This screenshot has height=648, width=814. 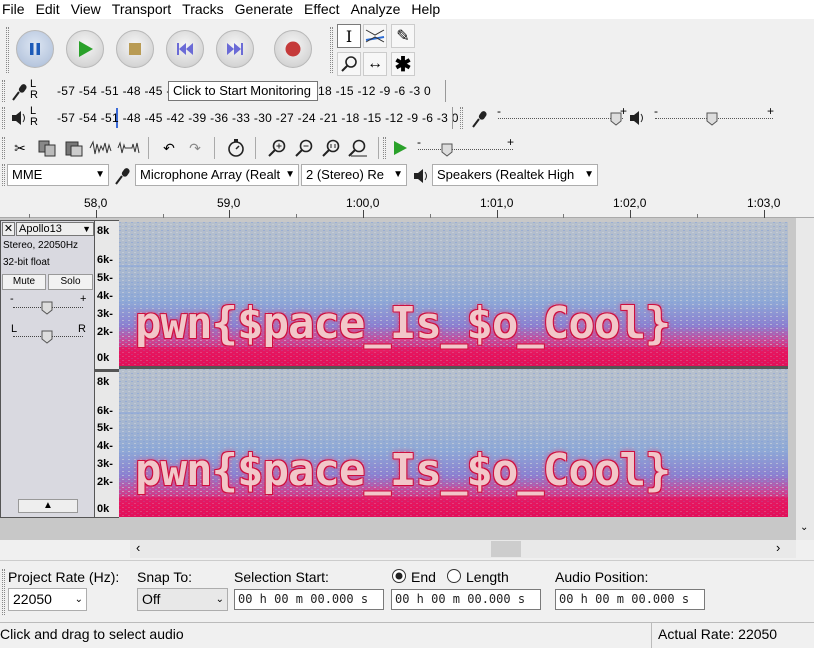 I want to click on sync-lock-button, so click(x=236, y=148).